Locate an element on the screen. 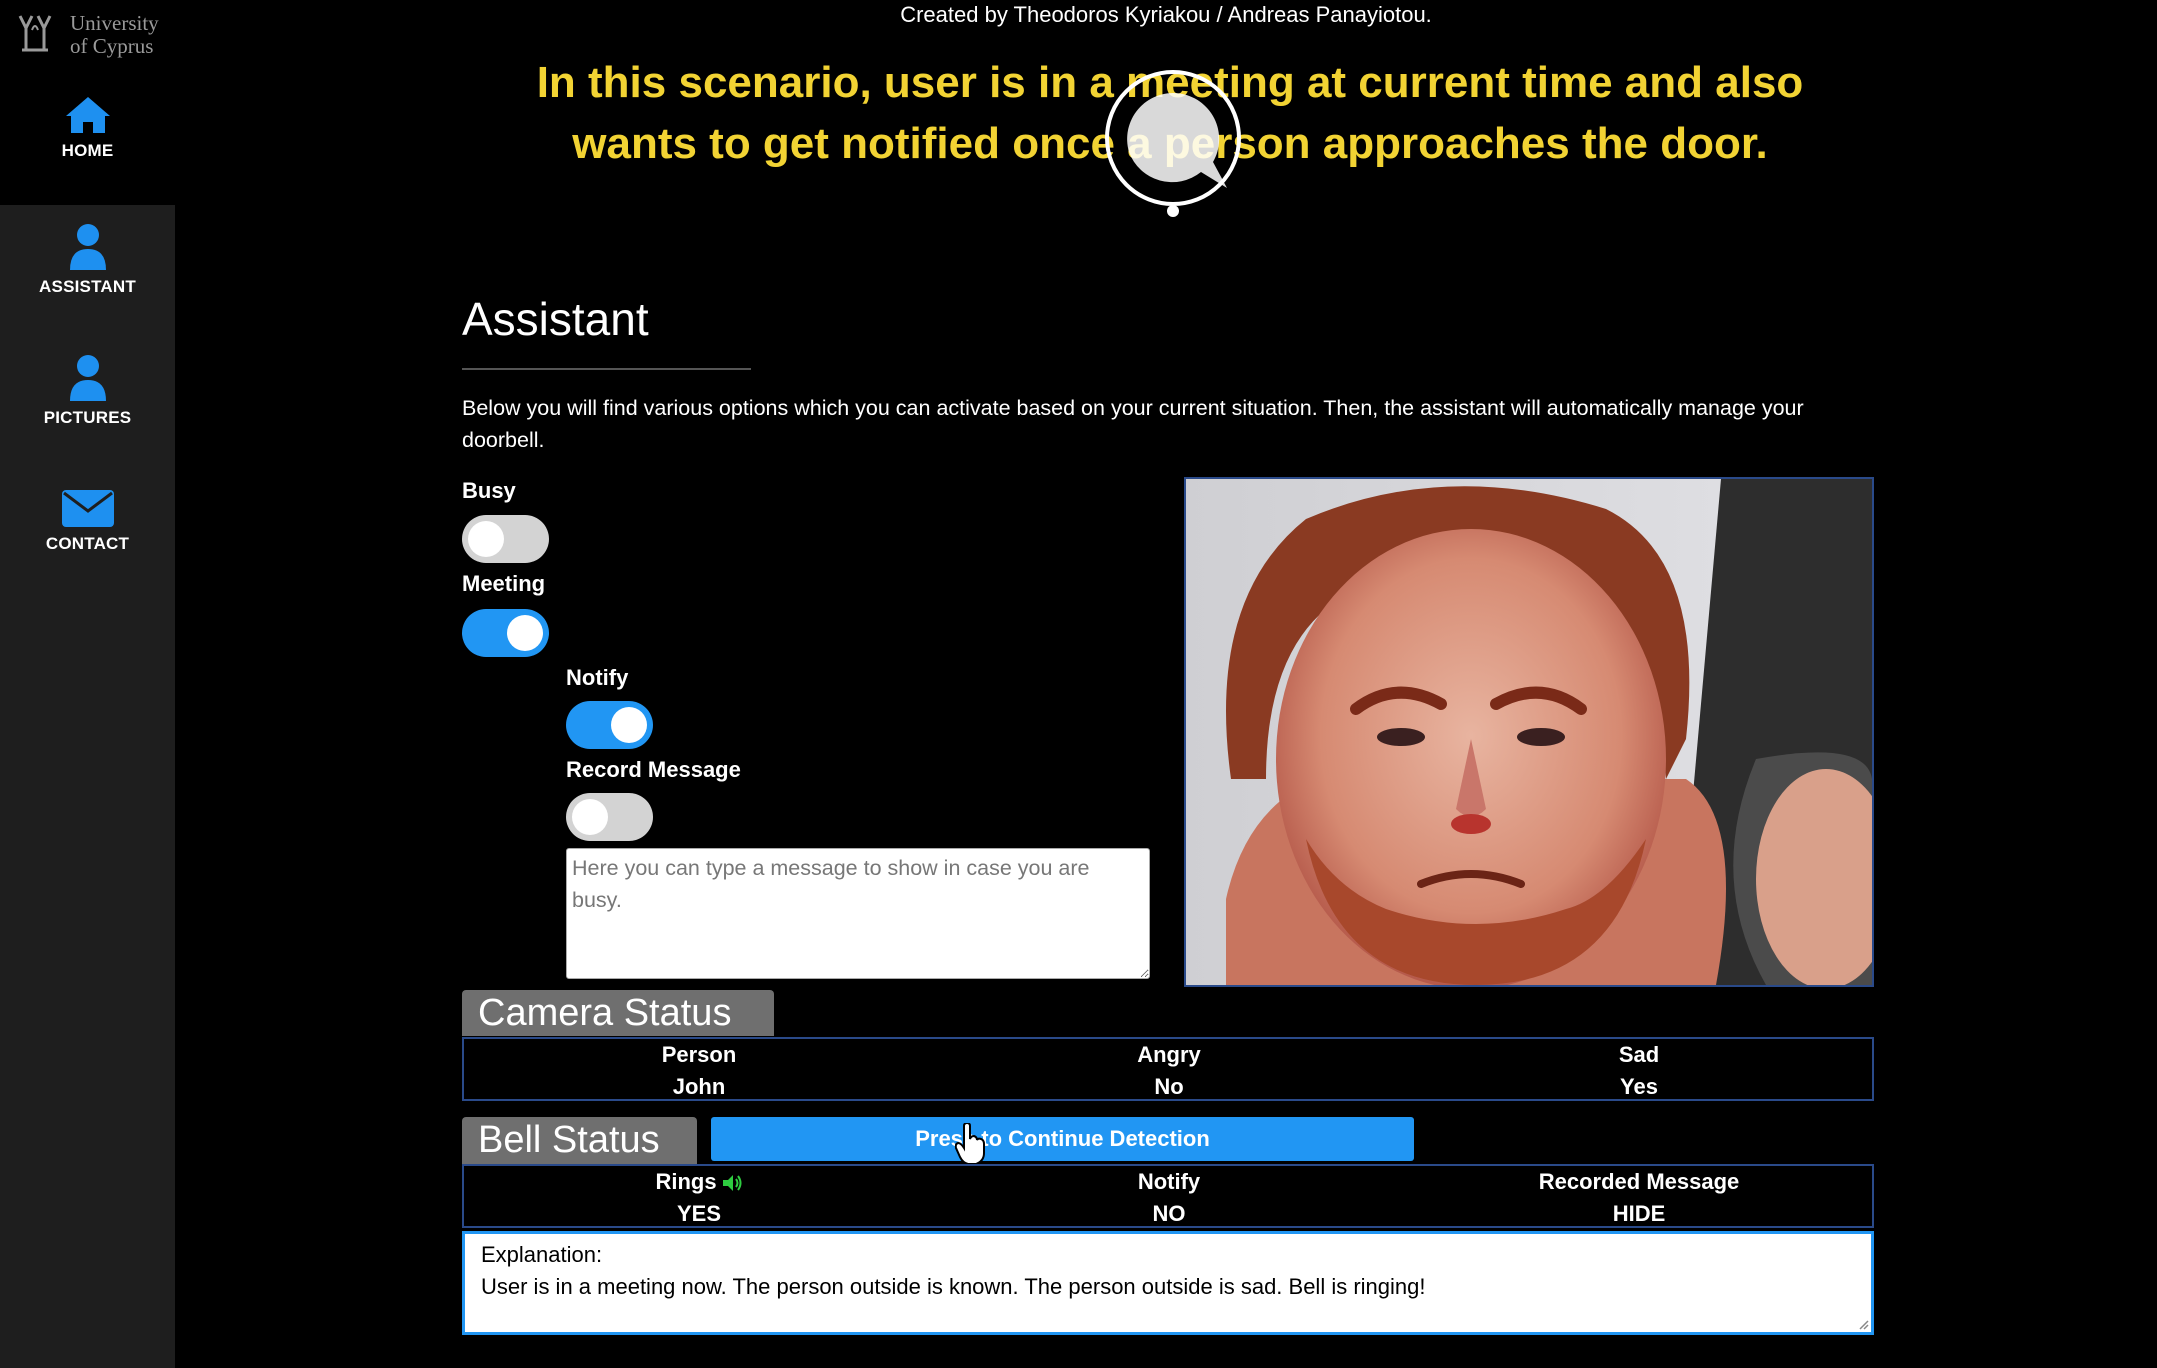  record-message-toggle is located at coordinates (609, 817).